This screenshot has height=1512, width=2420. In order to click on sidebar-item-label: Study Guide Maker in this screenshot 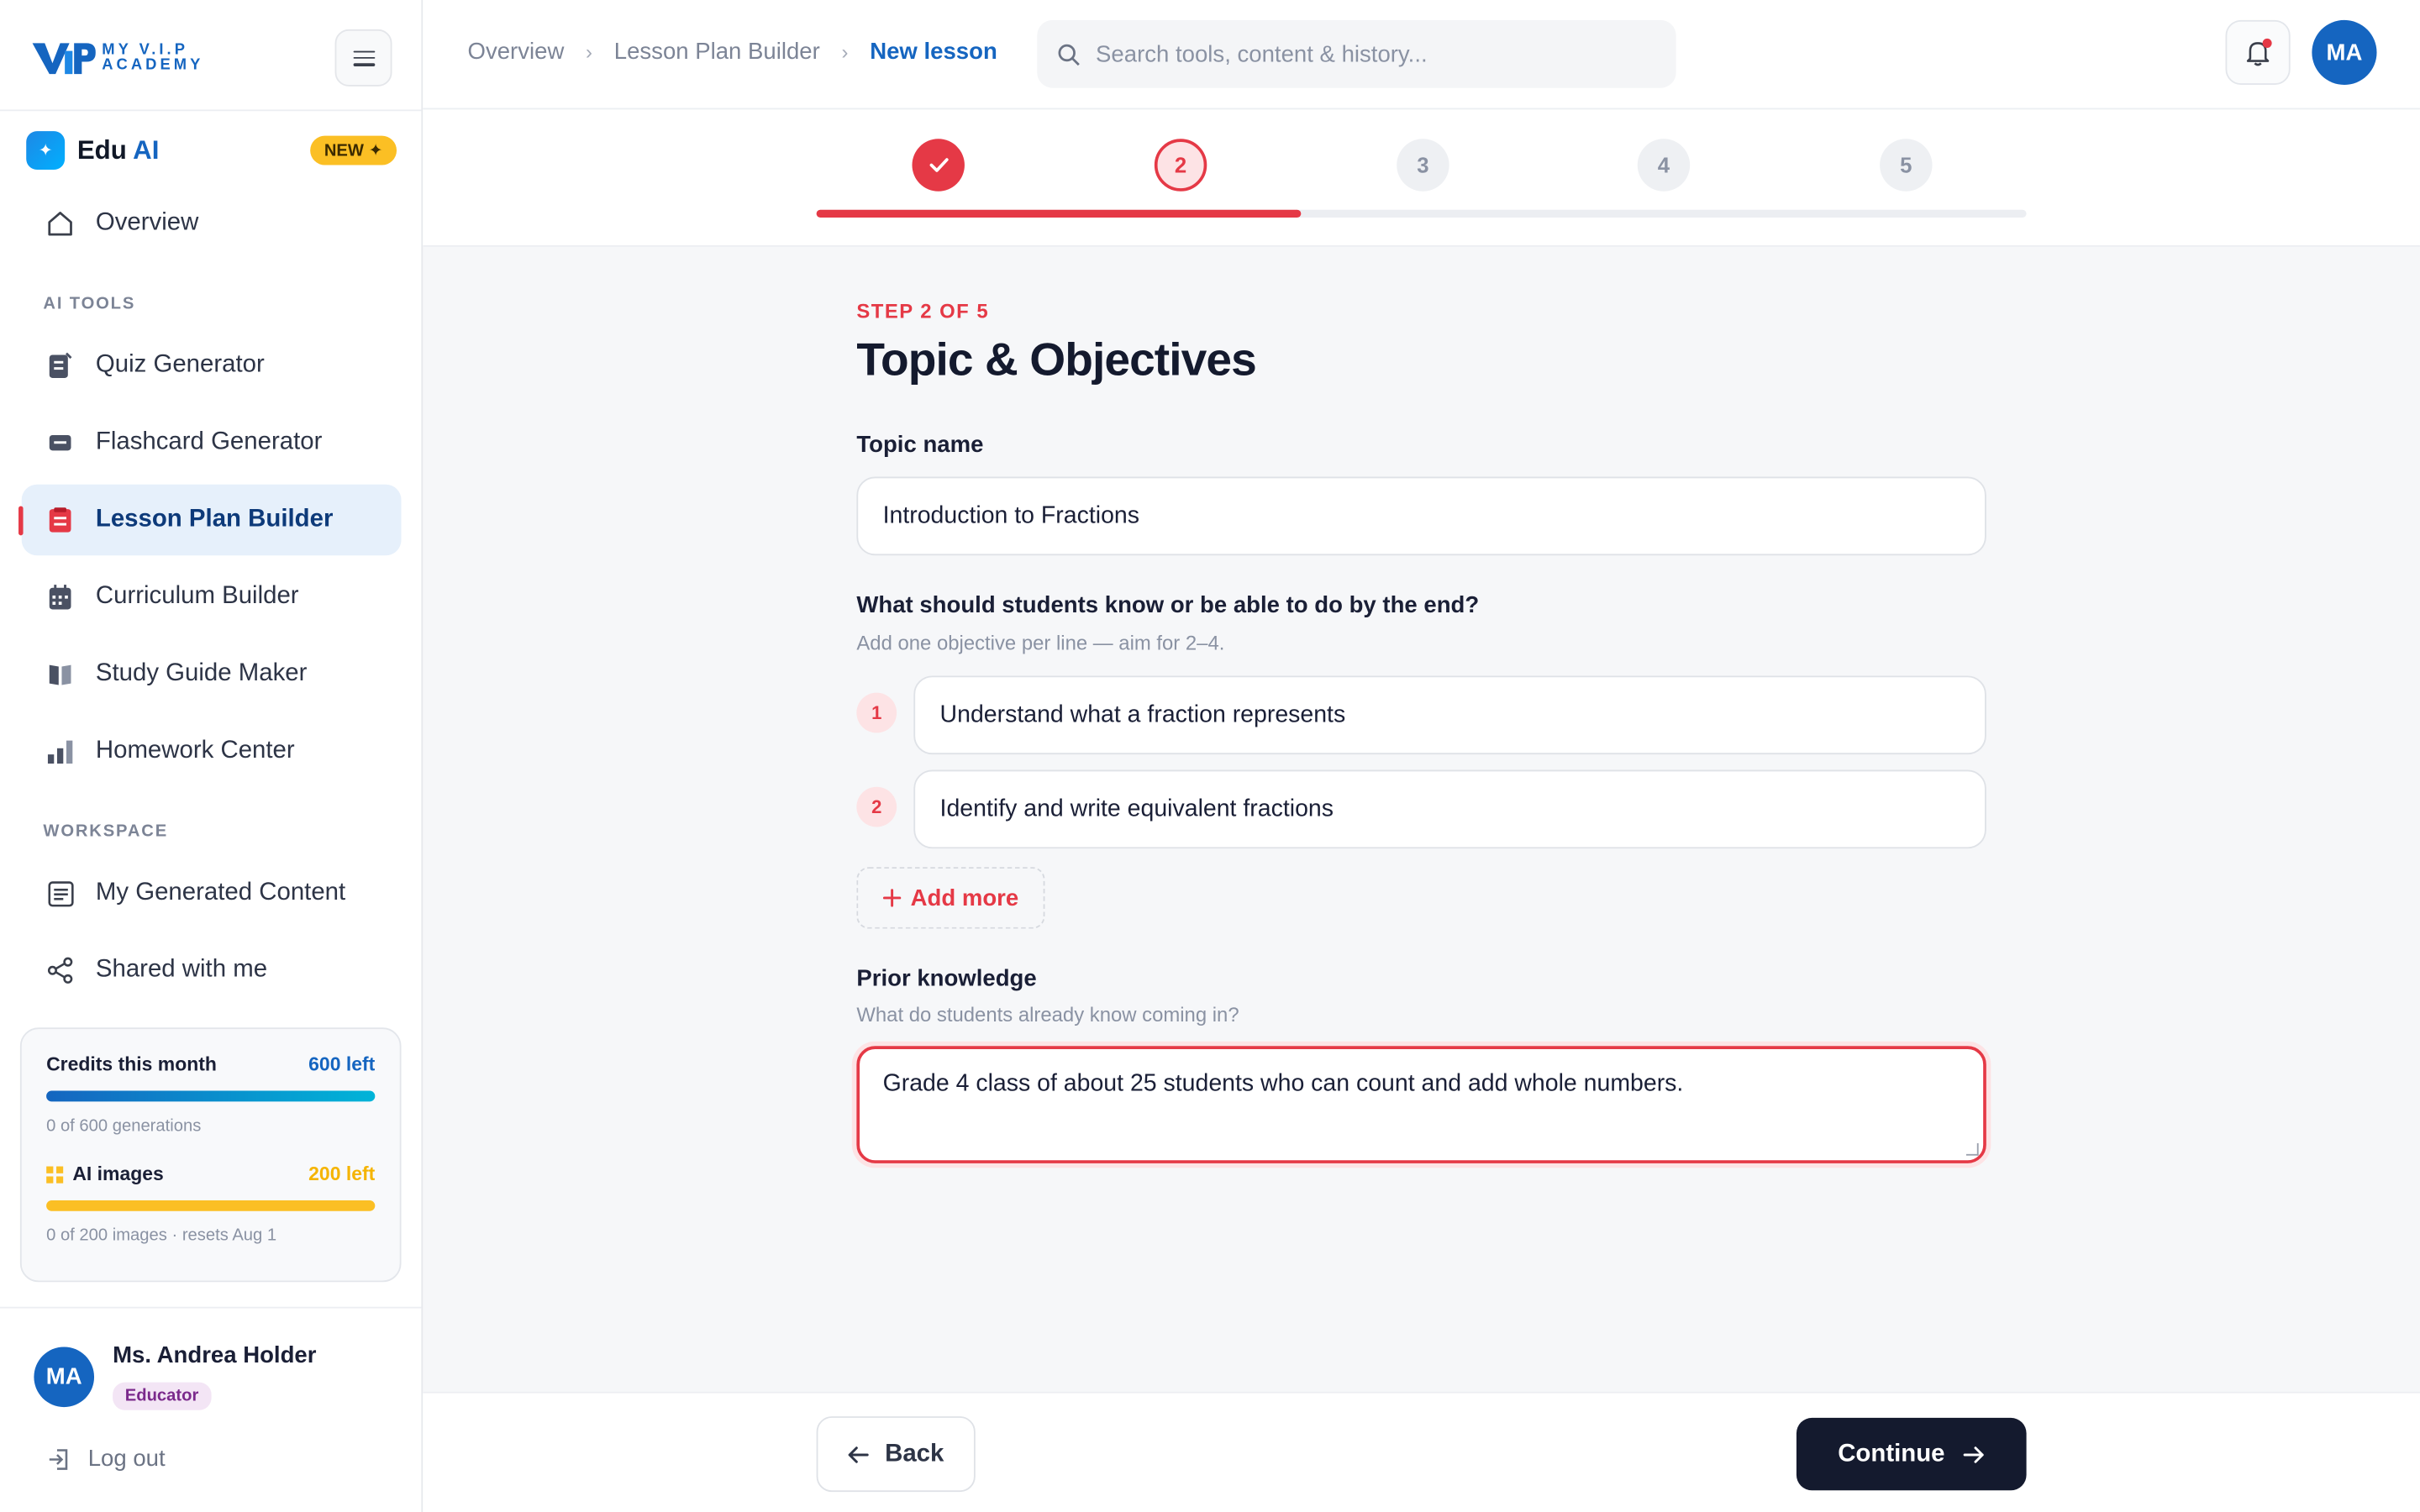, I will do `click(202, 673)`.